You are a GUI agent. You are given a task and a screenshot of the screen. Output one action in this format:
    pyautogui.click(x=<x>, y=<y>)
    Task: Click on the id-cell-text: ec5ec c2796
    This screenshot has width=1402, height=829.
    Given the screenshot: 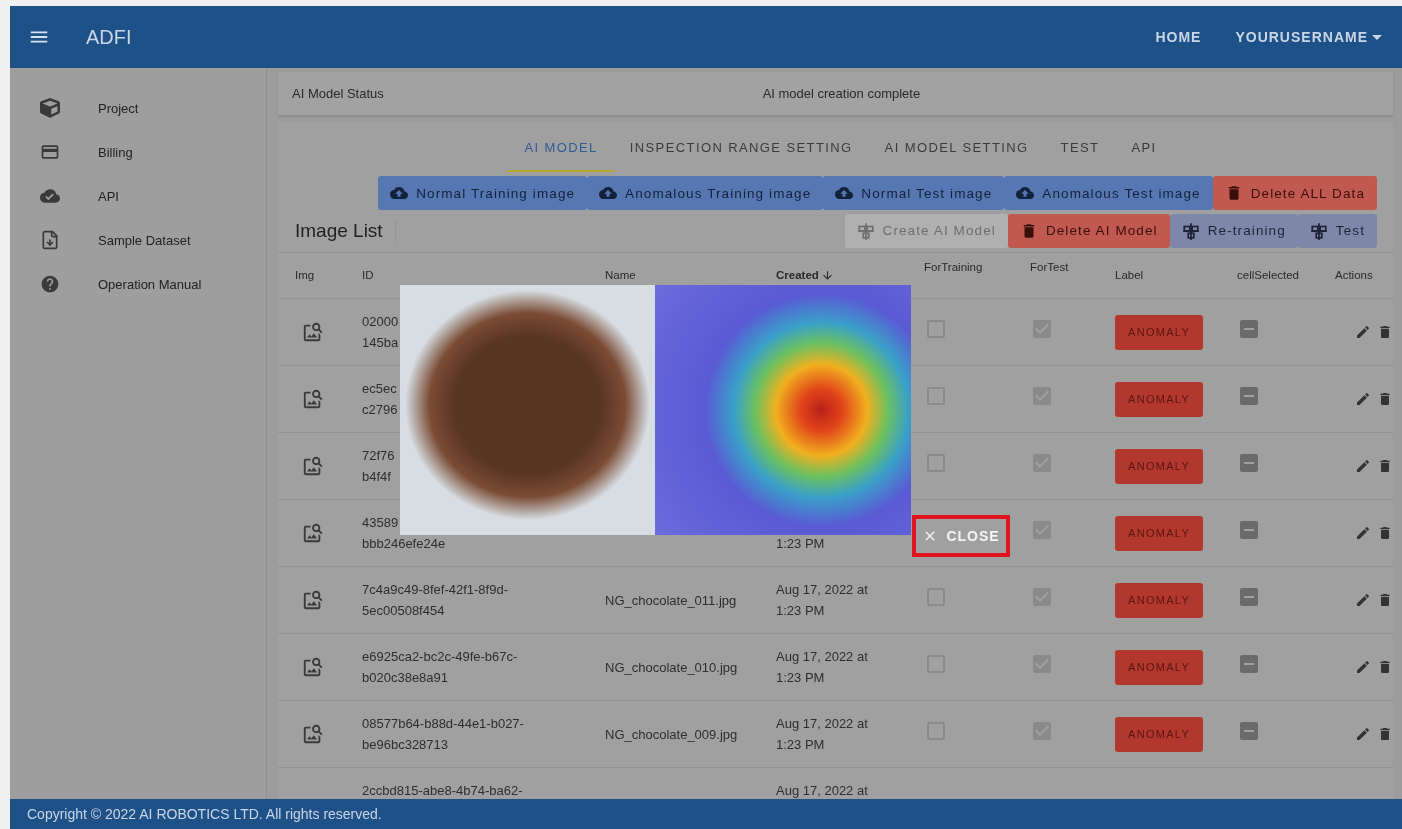 What is the action you would take?
    pyautogui.click(x=380, y=399)
    